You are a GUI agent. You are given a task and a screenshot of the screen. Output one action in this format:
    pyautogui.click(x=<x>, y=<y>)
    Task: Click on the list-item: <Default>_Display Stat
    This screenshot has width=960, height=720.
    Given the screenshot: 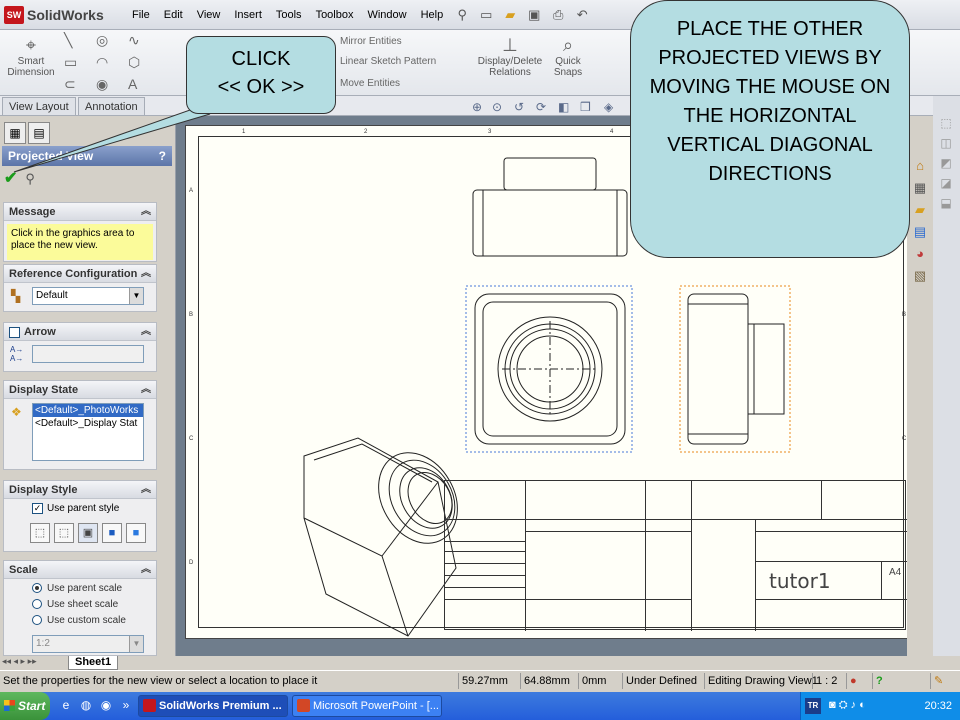 What is the action you would take?
    pyautogui.click(x=88, y=423)
    